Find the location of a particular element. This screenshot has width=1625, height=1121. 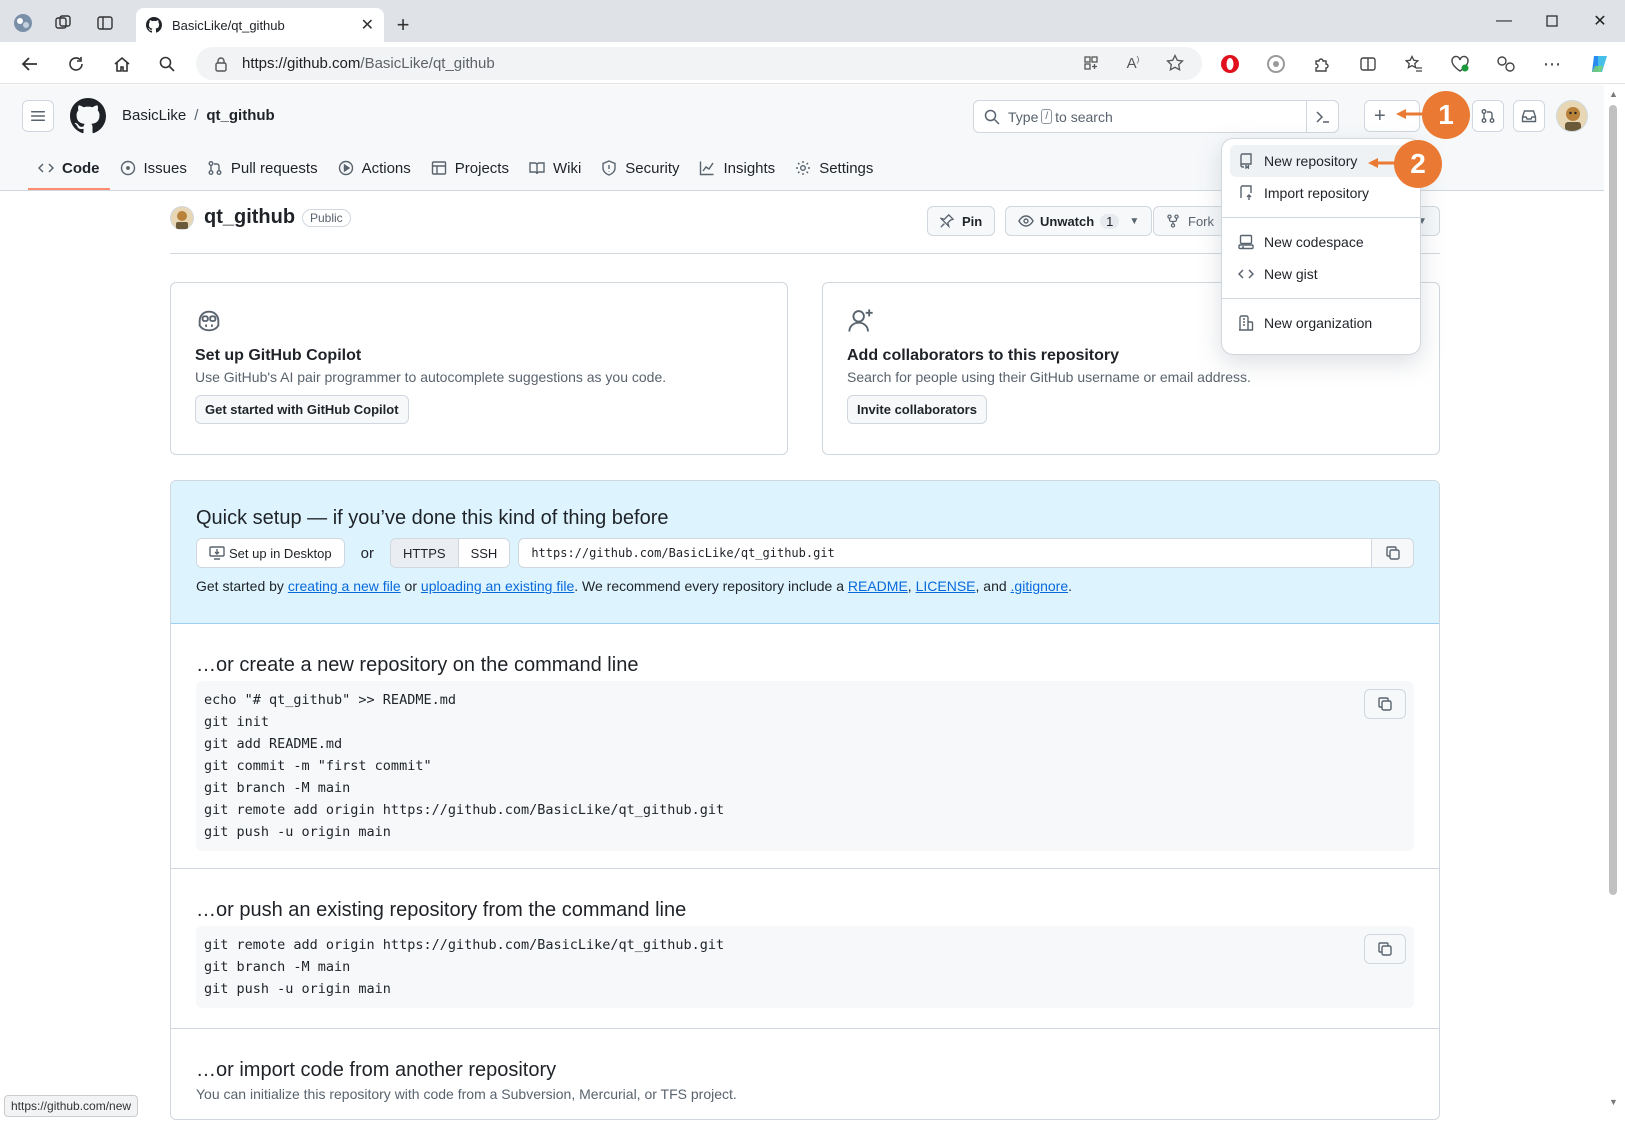

invite-collaborators-button: Invite collaborators is located at coordinates (917, 409).